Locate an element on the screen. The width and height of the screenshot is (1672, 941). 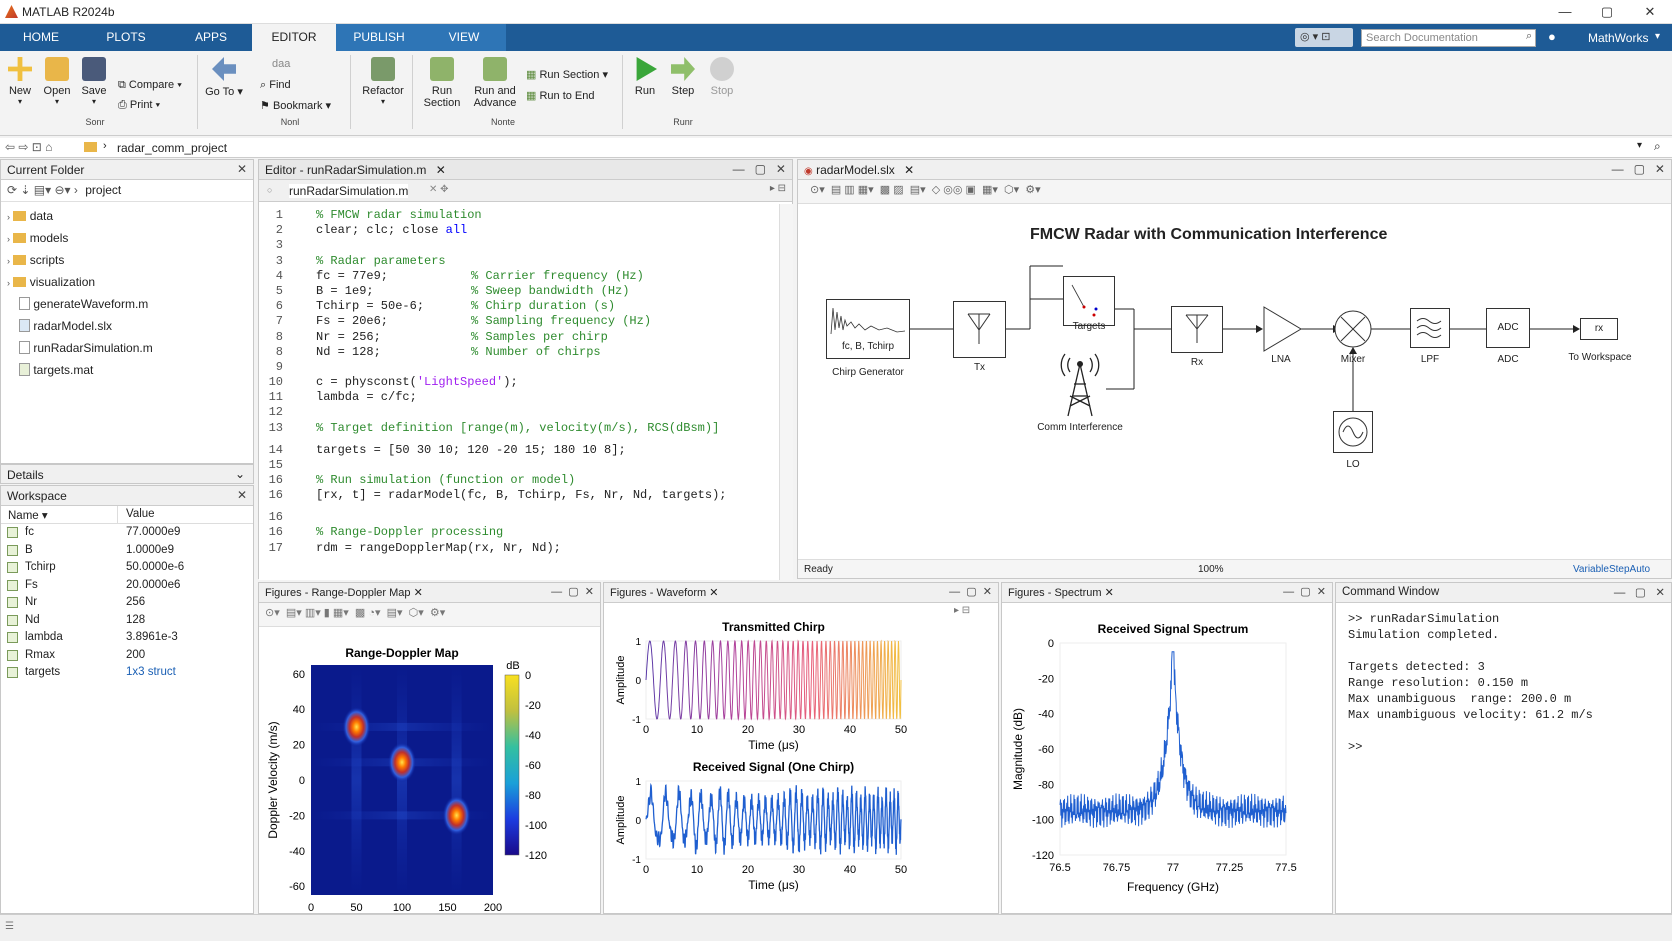
rx-block is located at coordinates (1197, 329).